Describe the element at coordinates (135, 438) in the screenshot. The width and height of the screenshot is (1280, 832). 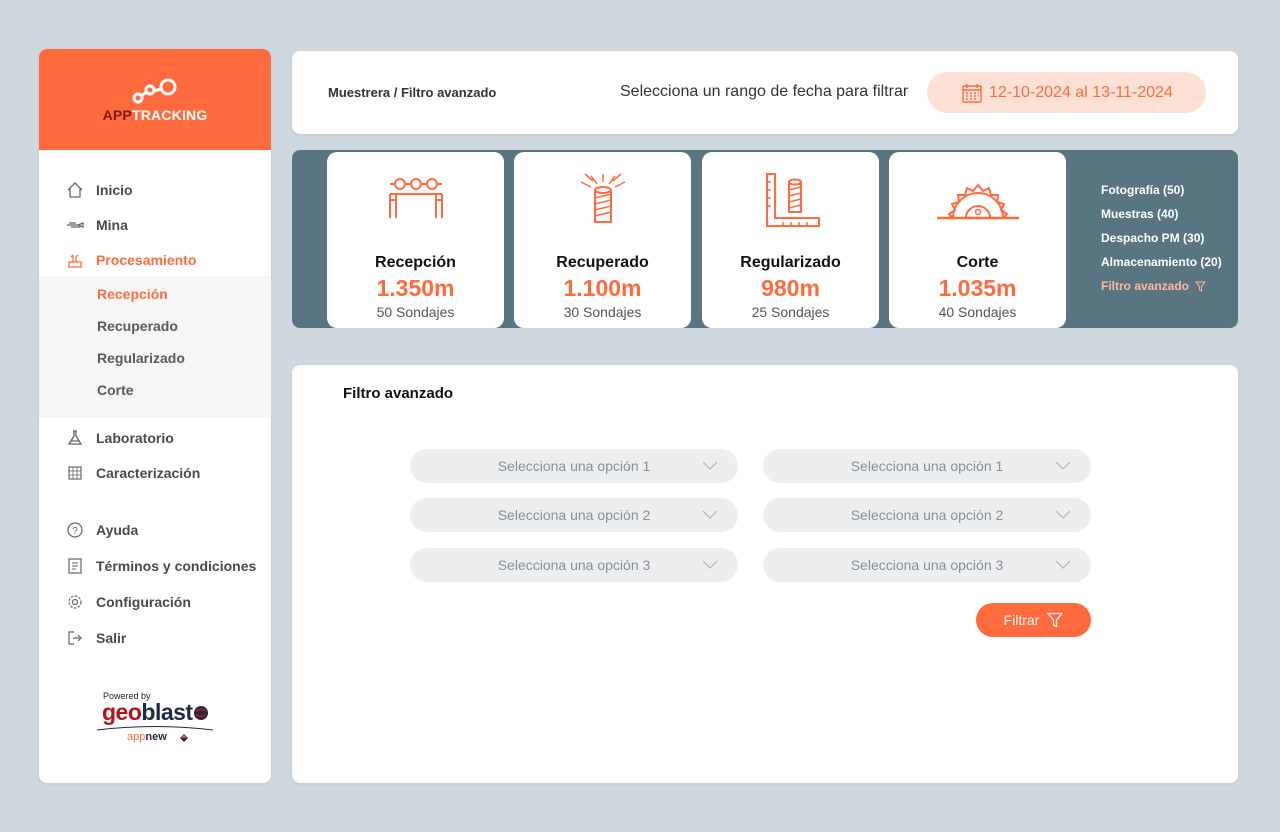
I see `sidebar-item-label: Laboratorio` at that location.